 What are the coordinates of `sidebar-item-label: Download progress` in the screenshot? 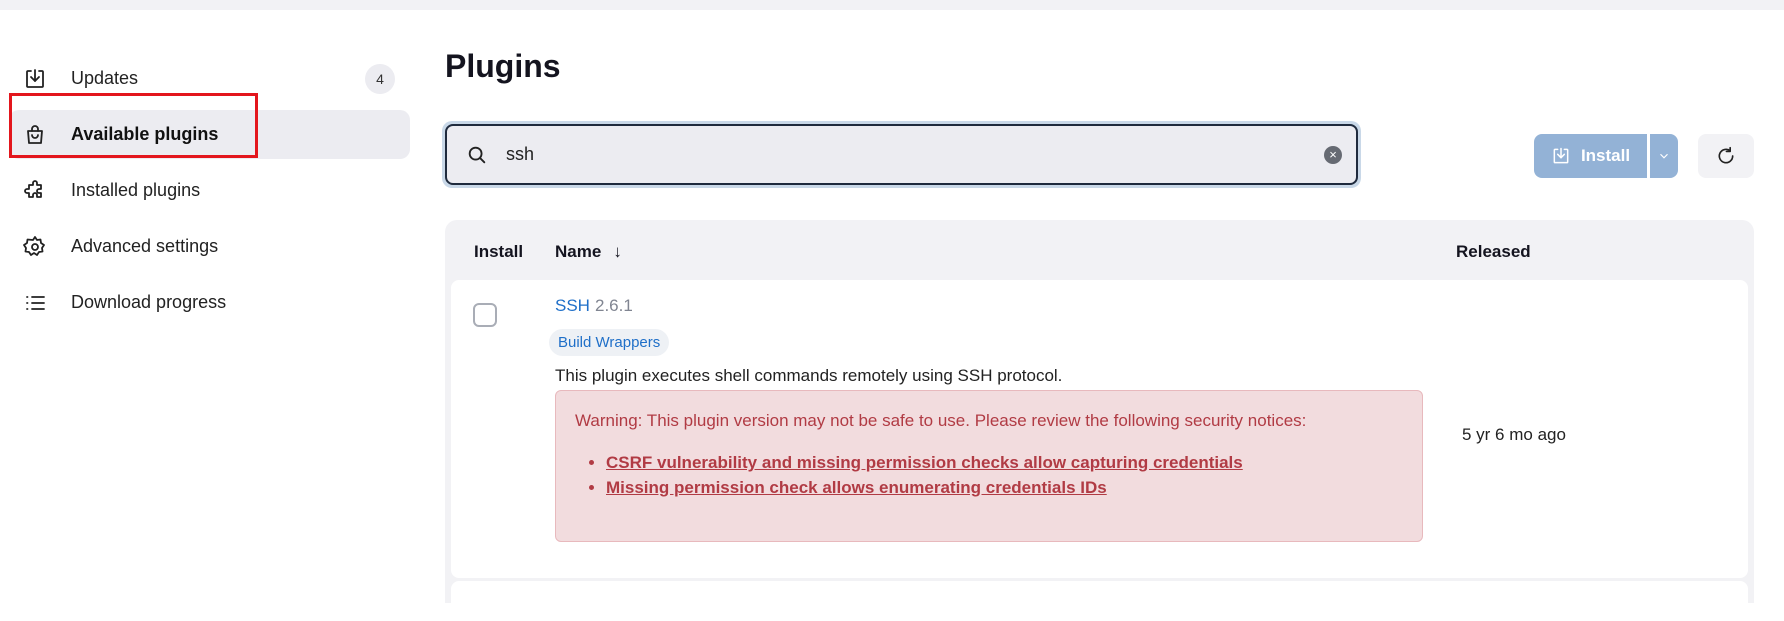 It's located at (149, 302).